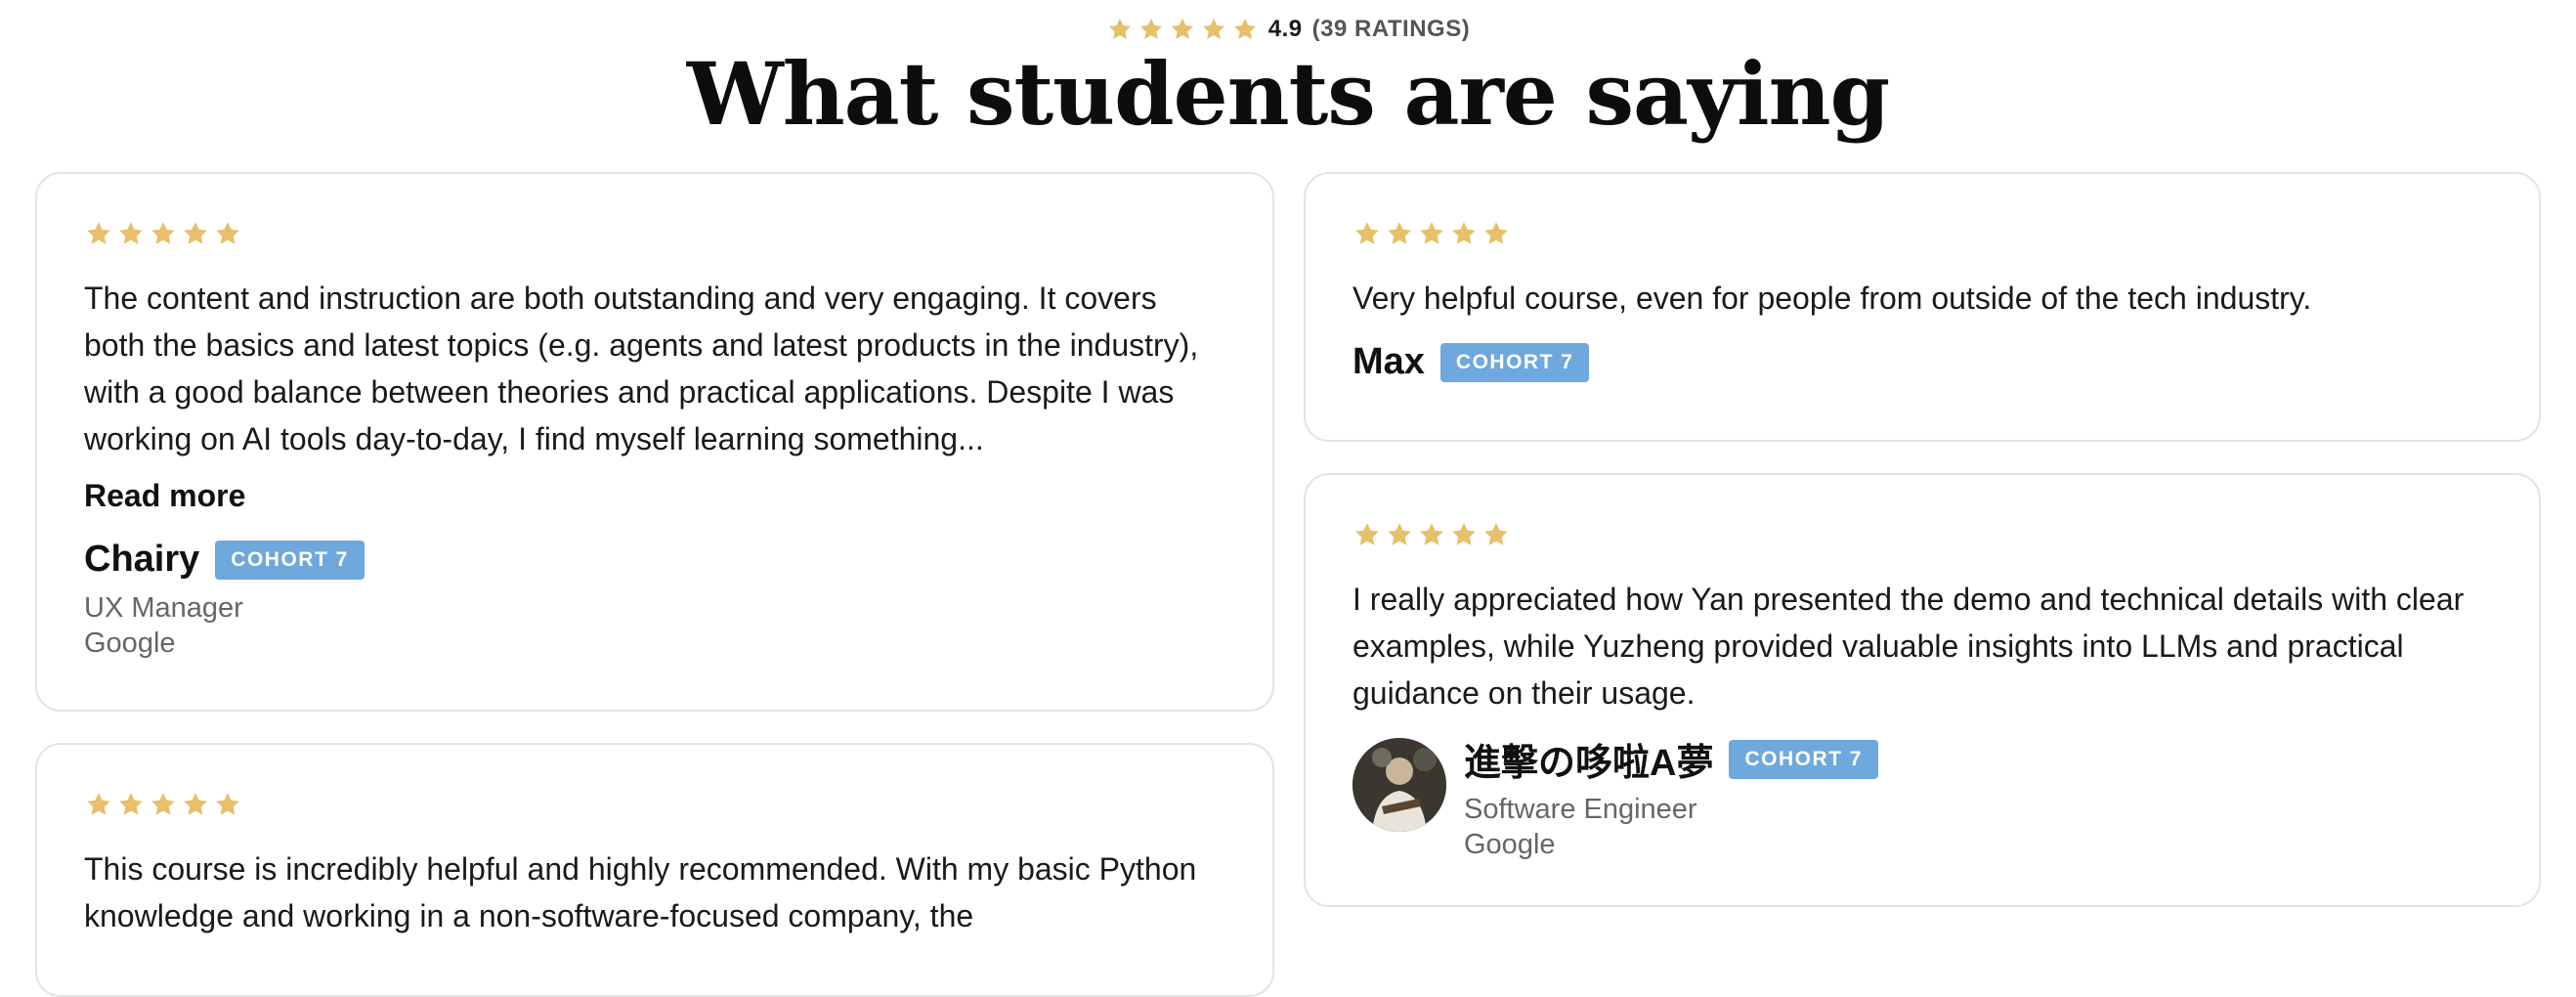 The width and height of the screenshot is (2576, 997). I want to click on author-role: Software Engineer, so click(1581, 809).